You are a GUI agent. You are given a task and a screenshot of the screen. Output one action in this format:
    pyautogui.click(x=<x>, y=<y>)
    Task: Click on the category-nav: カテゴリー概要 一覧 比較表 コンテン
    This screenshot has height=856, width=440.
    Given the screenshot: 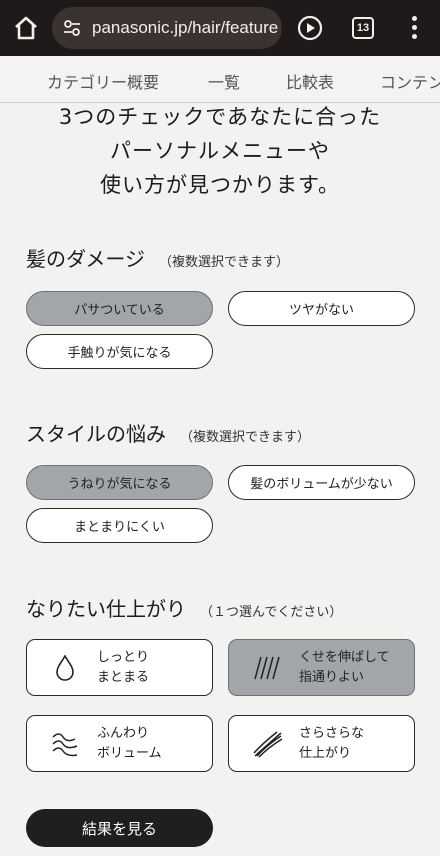 What is the action you would take?
    pyautogui.click(x=220, y=79)
    